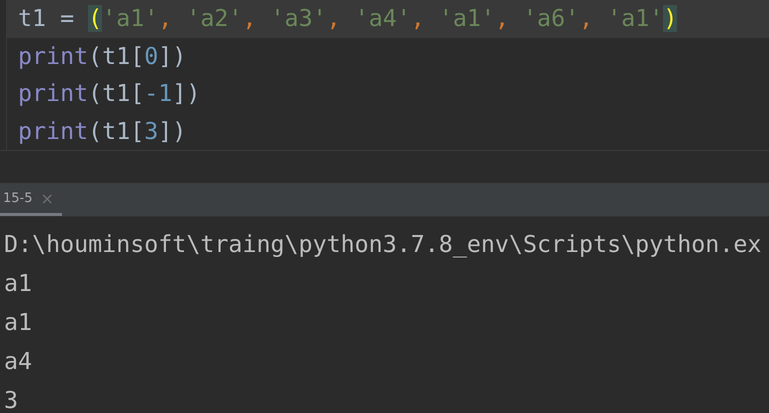 This screenshot has height=413, width=769. Describe the element at coordinates (298, 18) in the screenshot. I see `string-literal: 'a3'` at that location.